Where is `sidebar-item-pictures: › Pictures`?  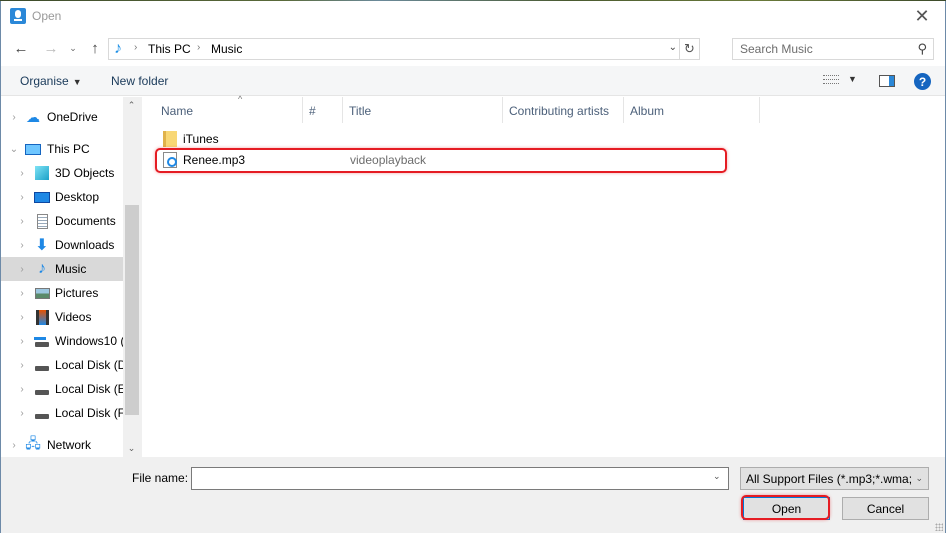
sidebar-item-pictures: › Pictures is located at coordinates (62, 293).